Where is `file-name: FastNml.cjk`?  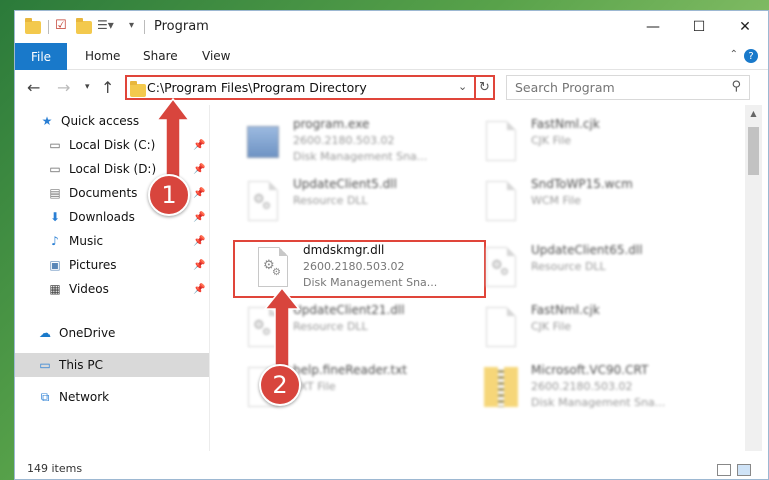 file-name: FastNml.cjk is located at coordinates (565, 124).